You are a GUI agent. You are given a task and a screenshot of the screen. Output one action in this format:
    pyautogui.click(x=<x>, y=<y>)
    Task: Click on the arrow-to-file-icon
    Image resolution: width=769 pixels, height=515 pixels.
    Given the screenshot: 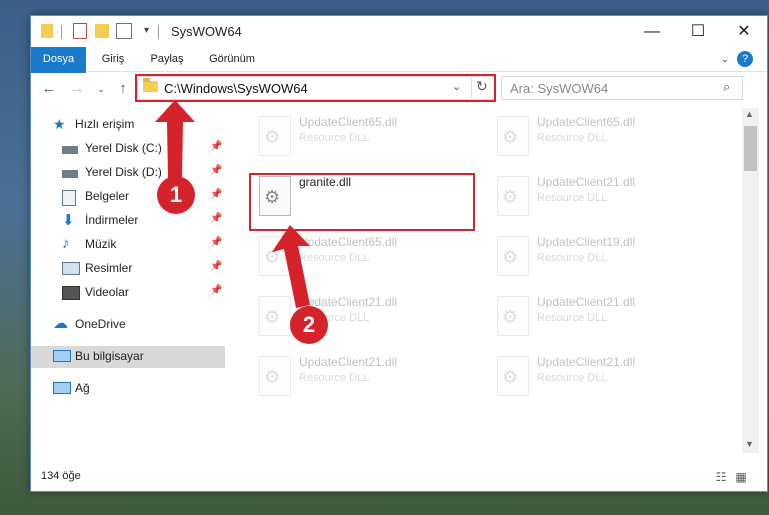 What is the action you would take?
    pyautogui.click(x=291, y=266)
    